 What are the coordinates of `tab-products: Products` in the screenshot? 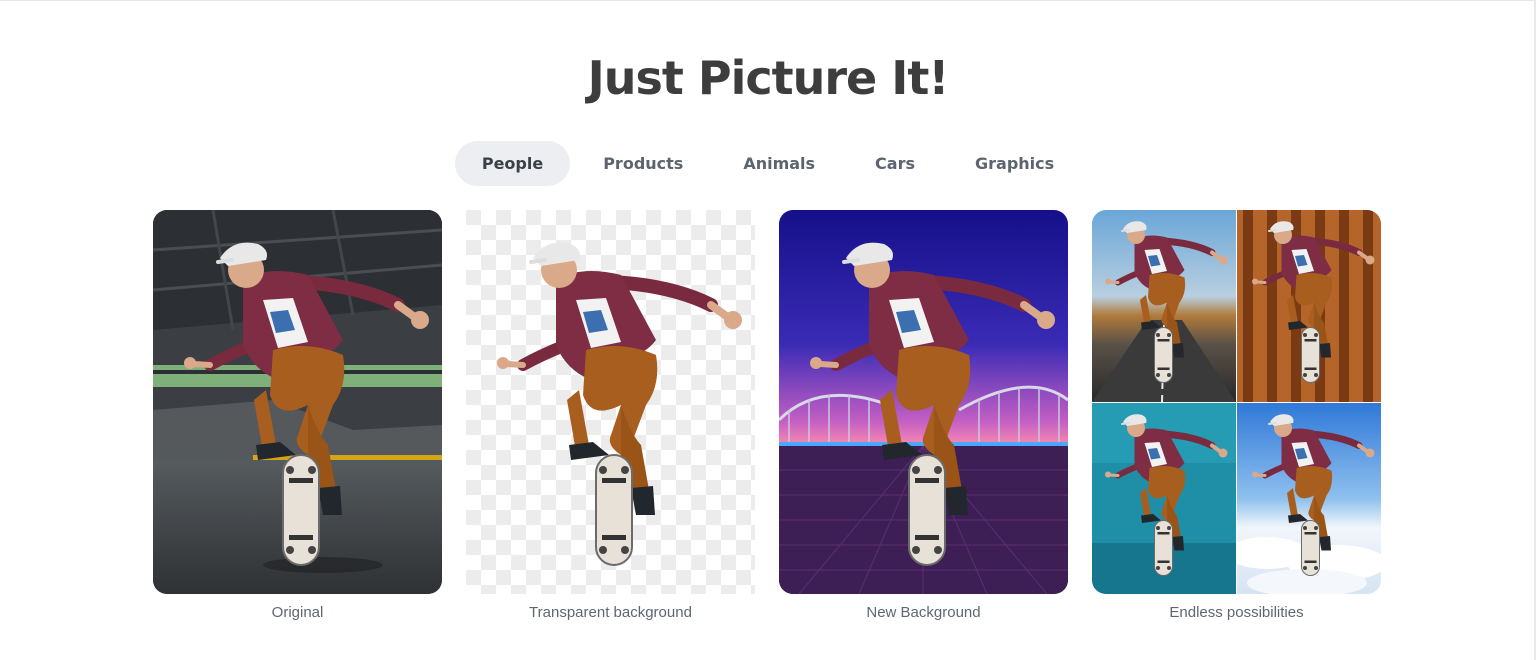 It's located at (643, 163).